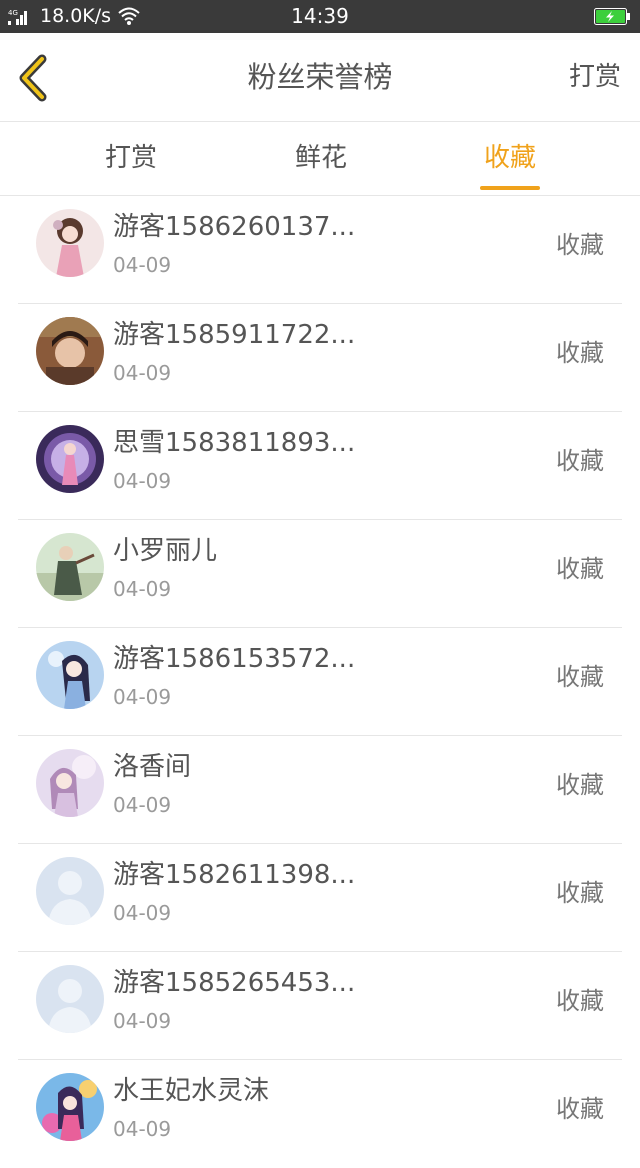 This screenshot has height=1168, width=640. I want to click on fan-name: 洛香间, so click(152, 767).